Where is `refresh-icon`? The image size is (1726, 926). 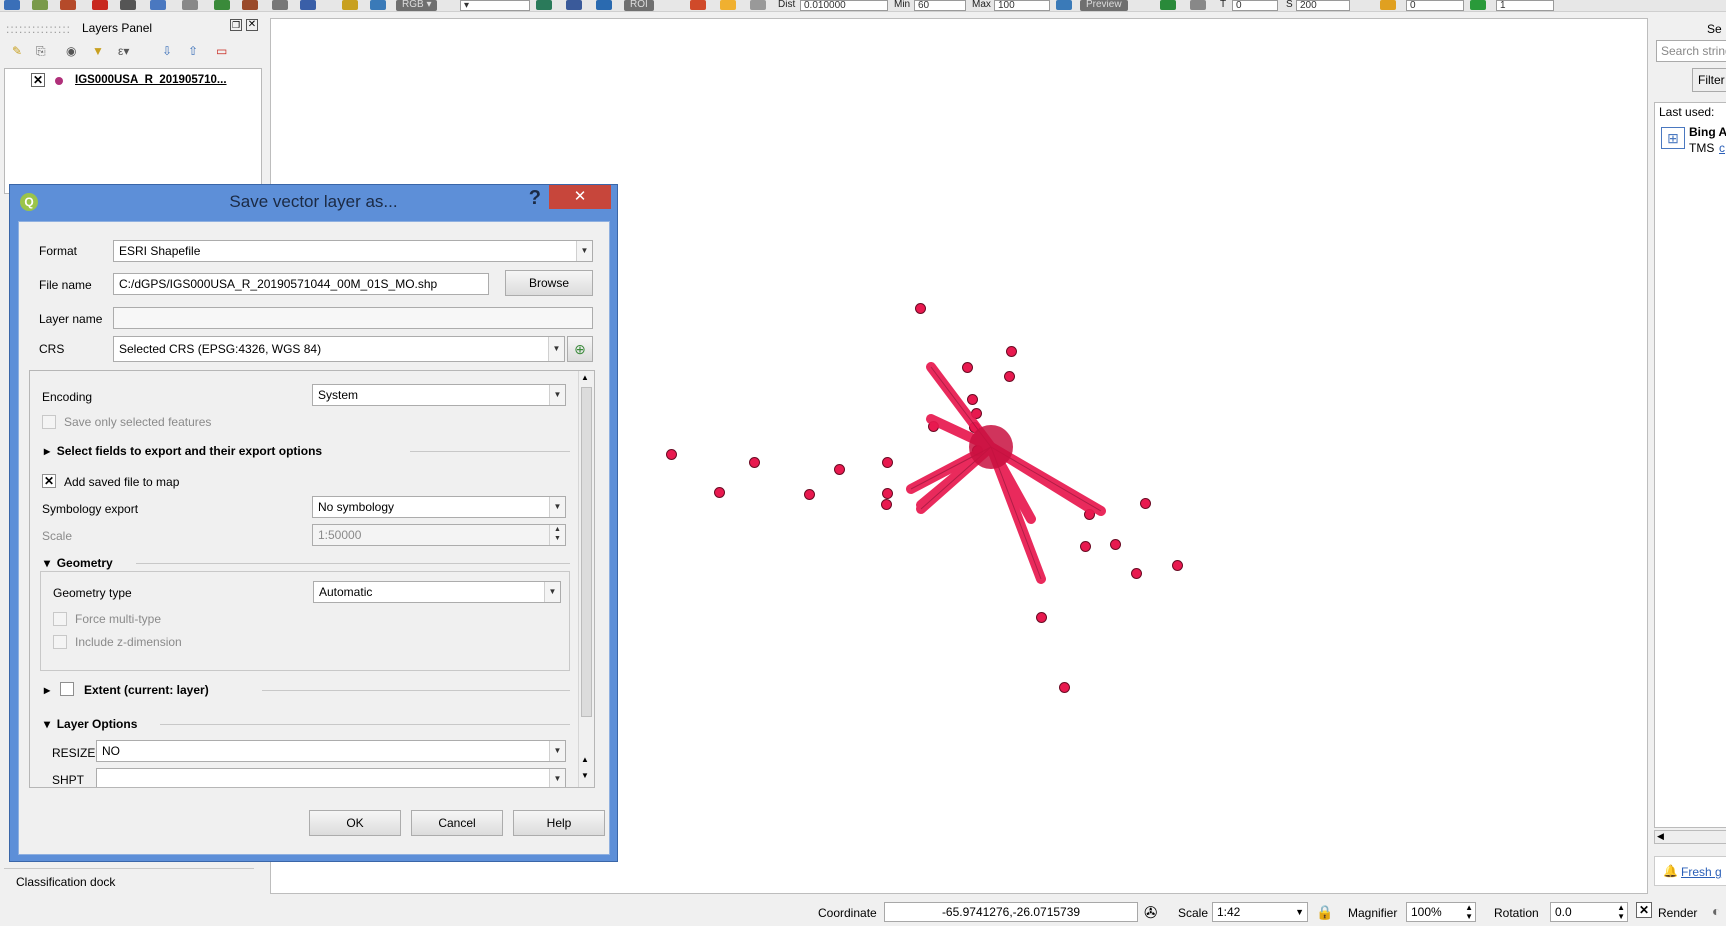
refresh-icon is located at coordinates (758, 5).